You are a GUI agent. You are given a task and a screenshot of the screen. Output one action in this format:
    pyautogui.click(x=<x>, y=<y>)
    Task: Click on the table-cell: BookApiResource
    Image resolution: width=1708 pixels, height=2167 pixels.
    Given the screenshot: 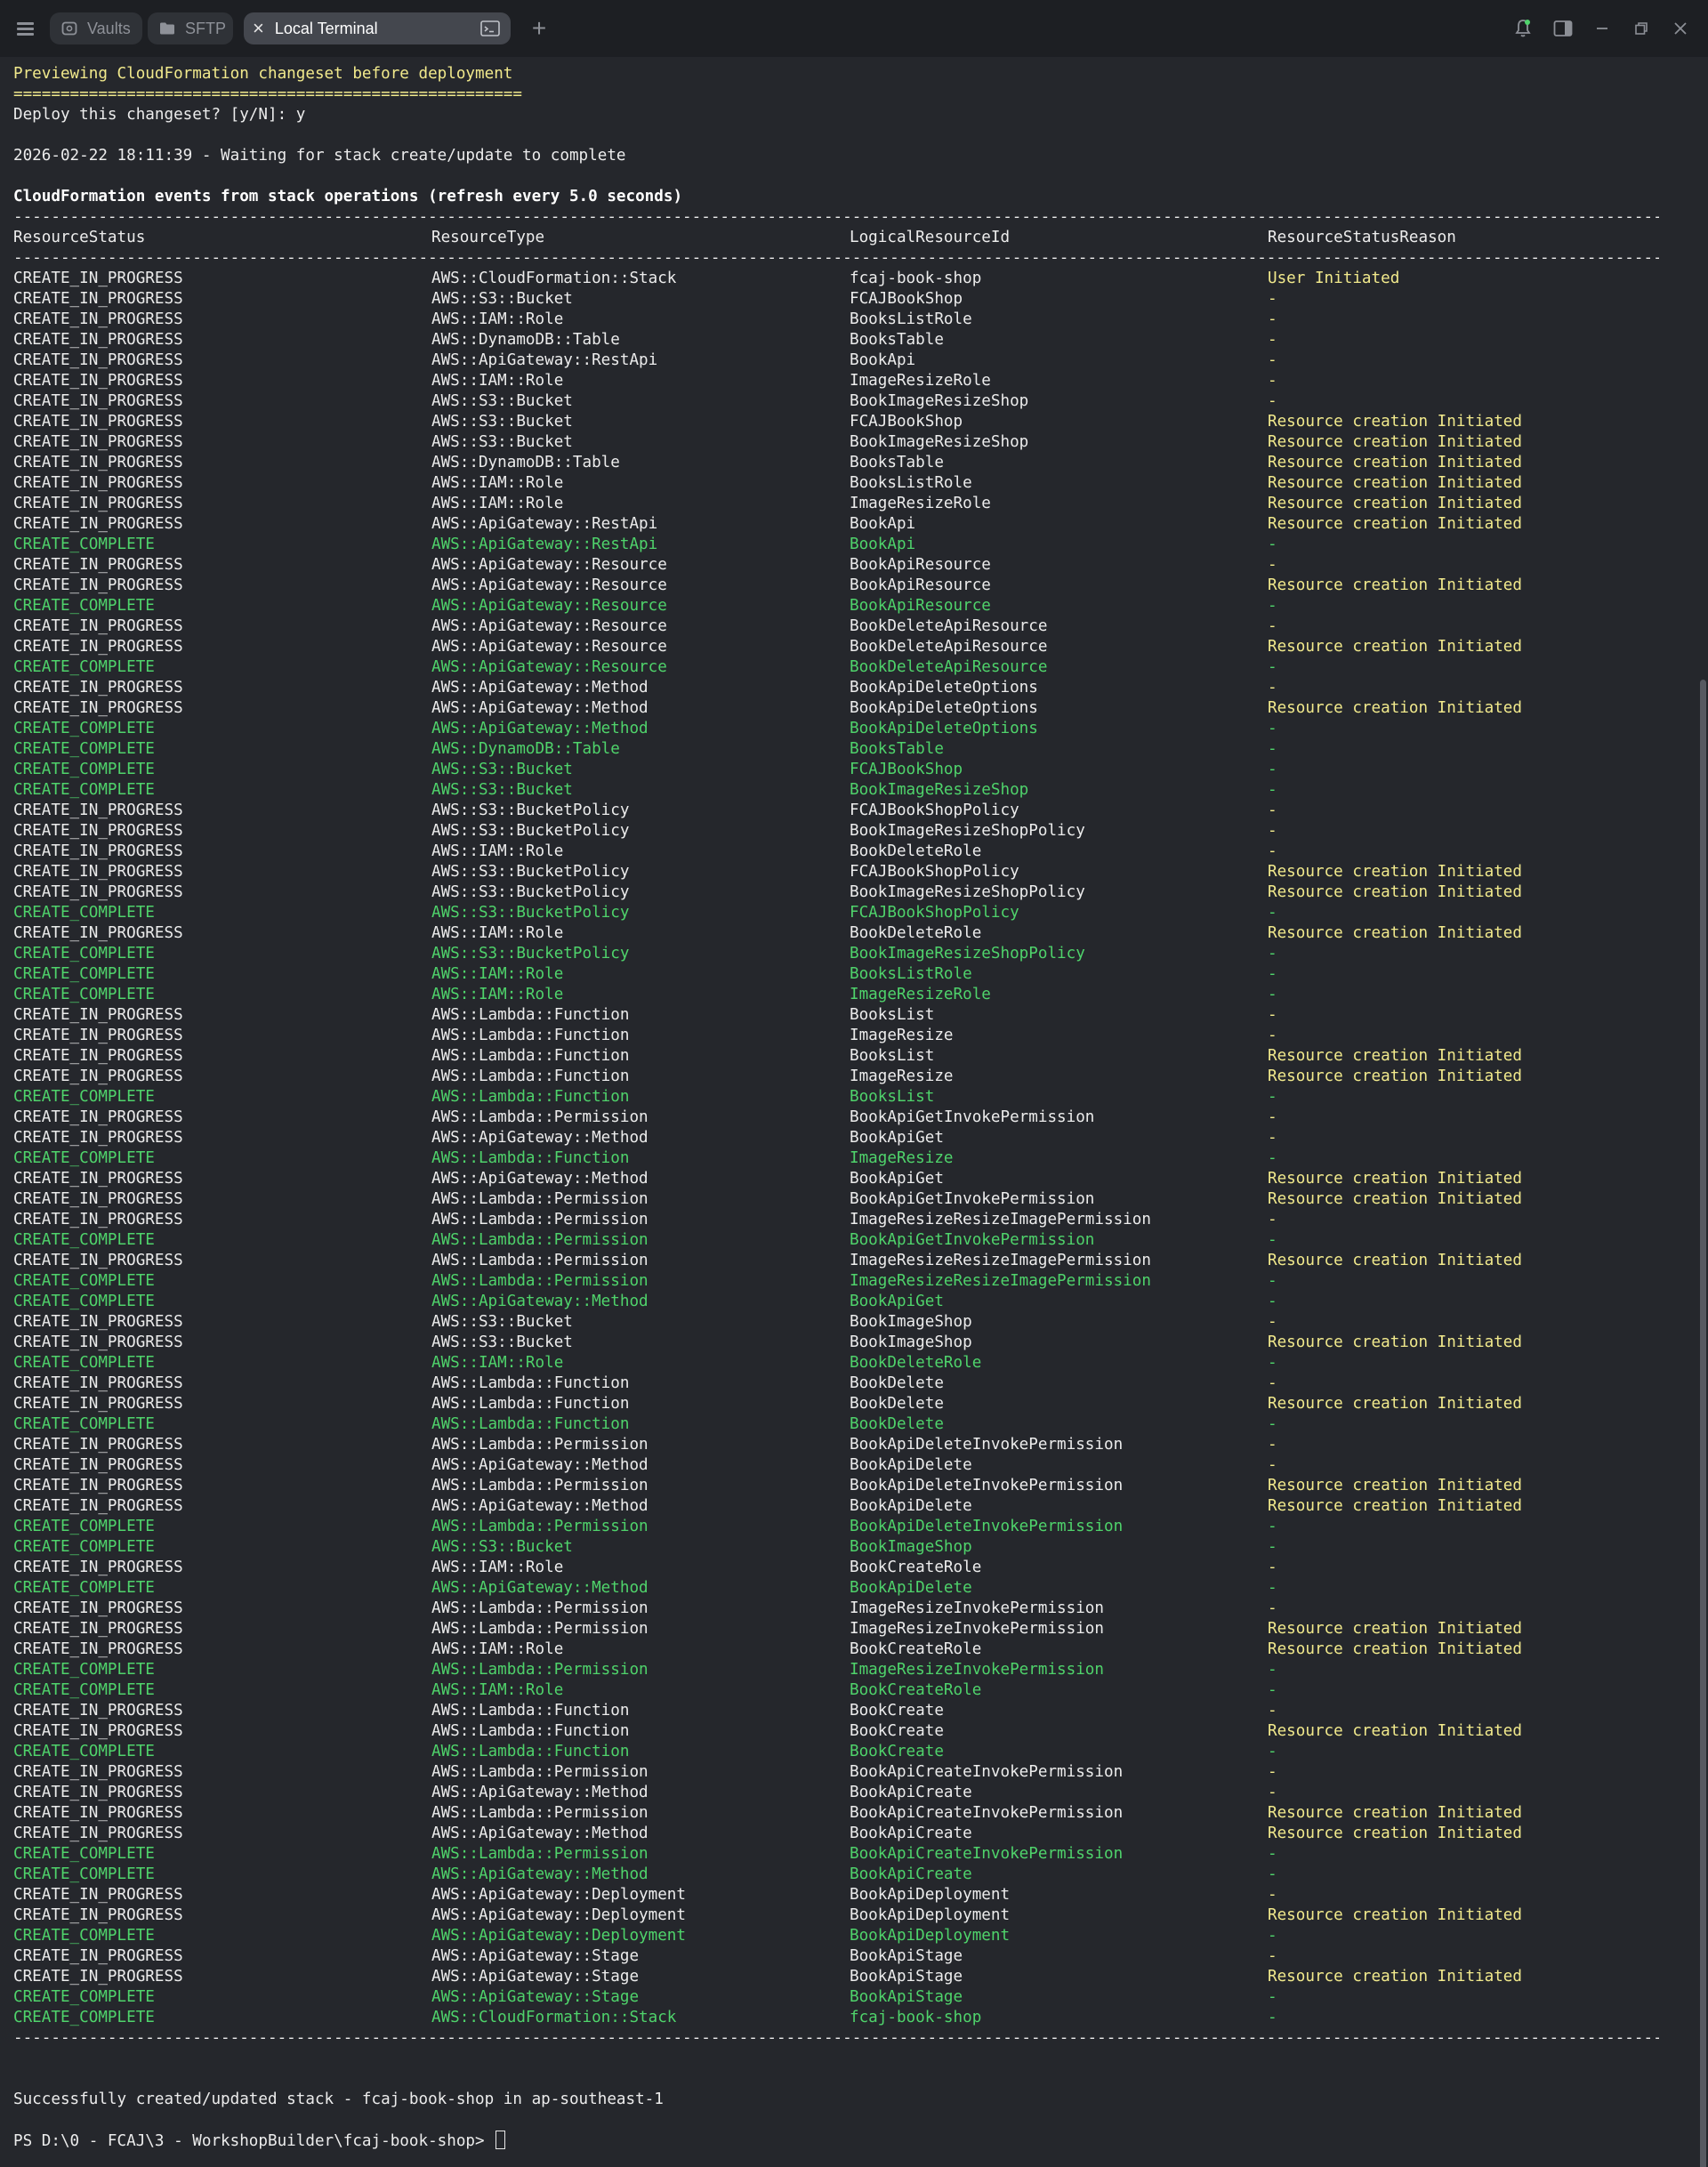 What is the action you would take?
    pyautogui.click(x=920, y=585)
    